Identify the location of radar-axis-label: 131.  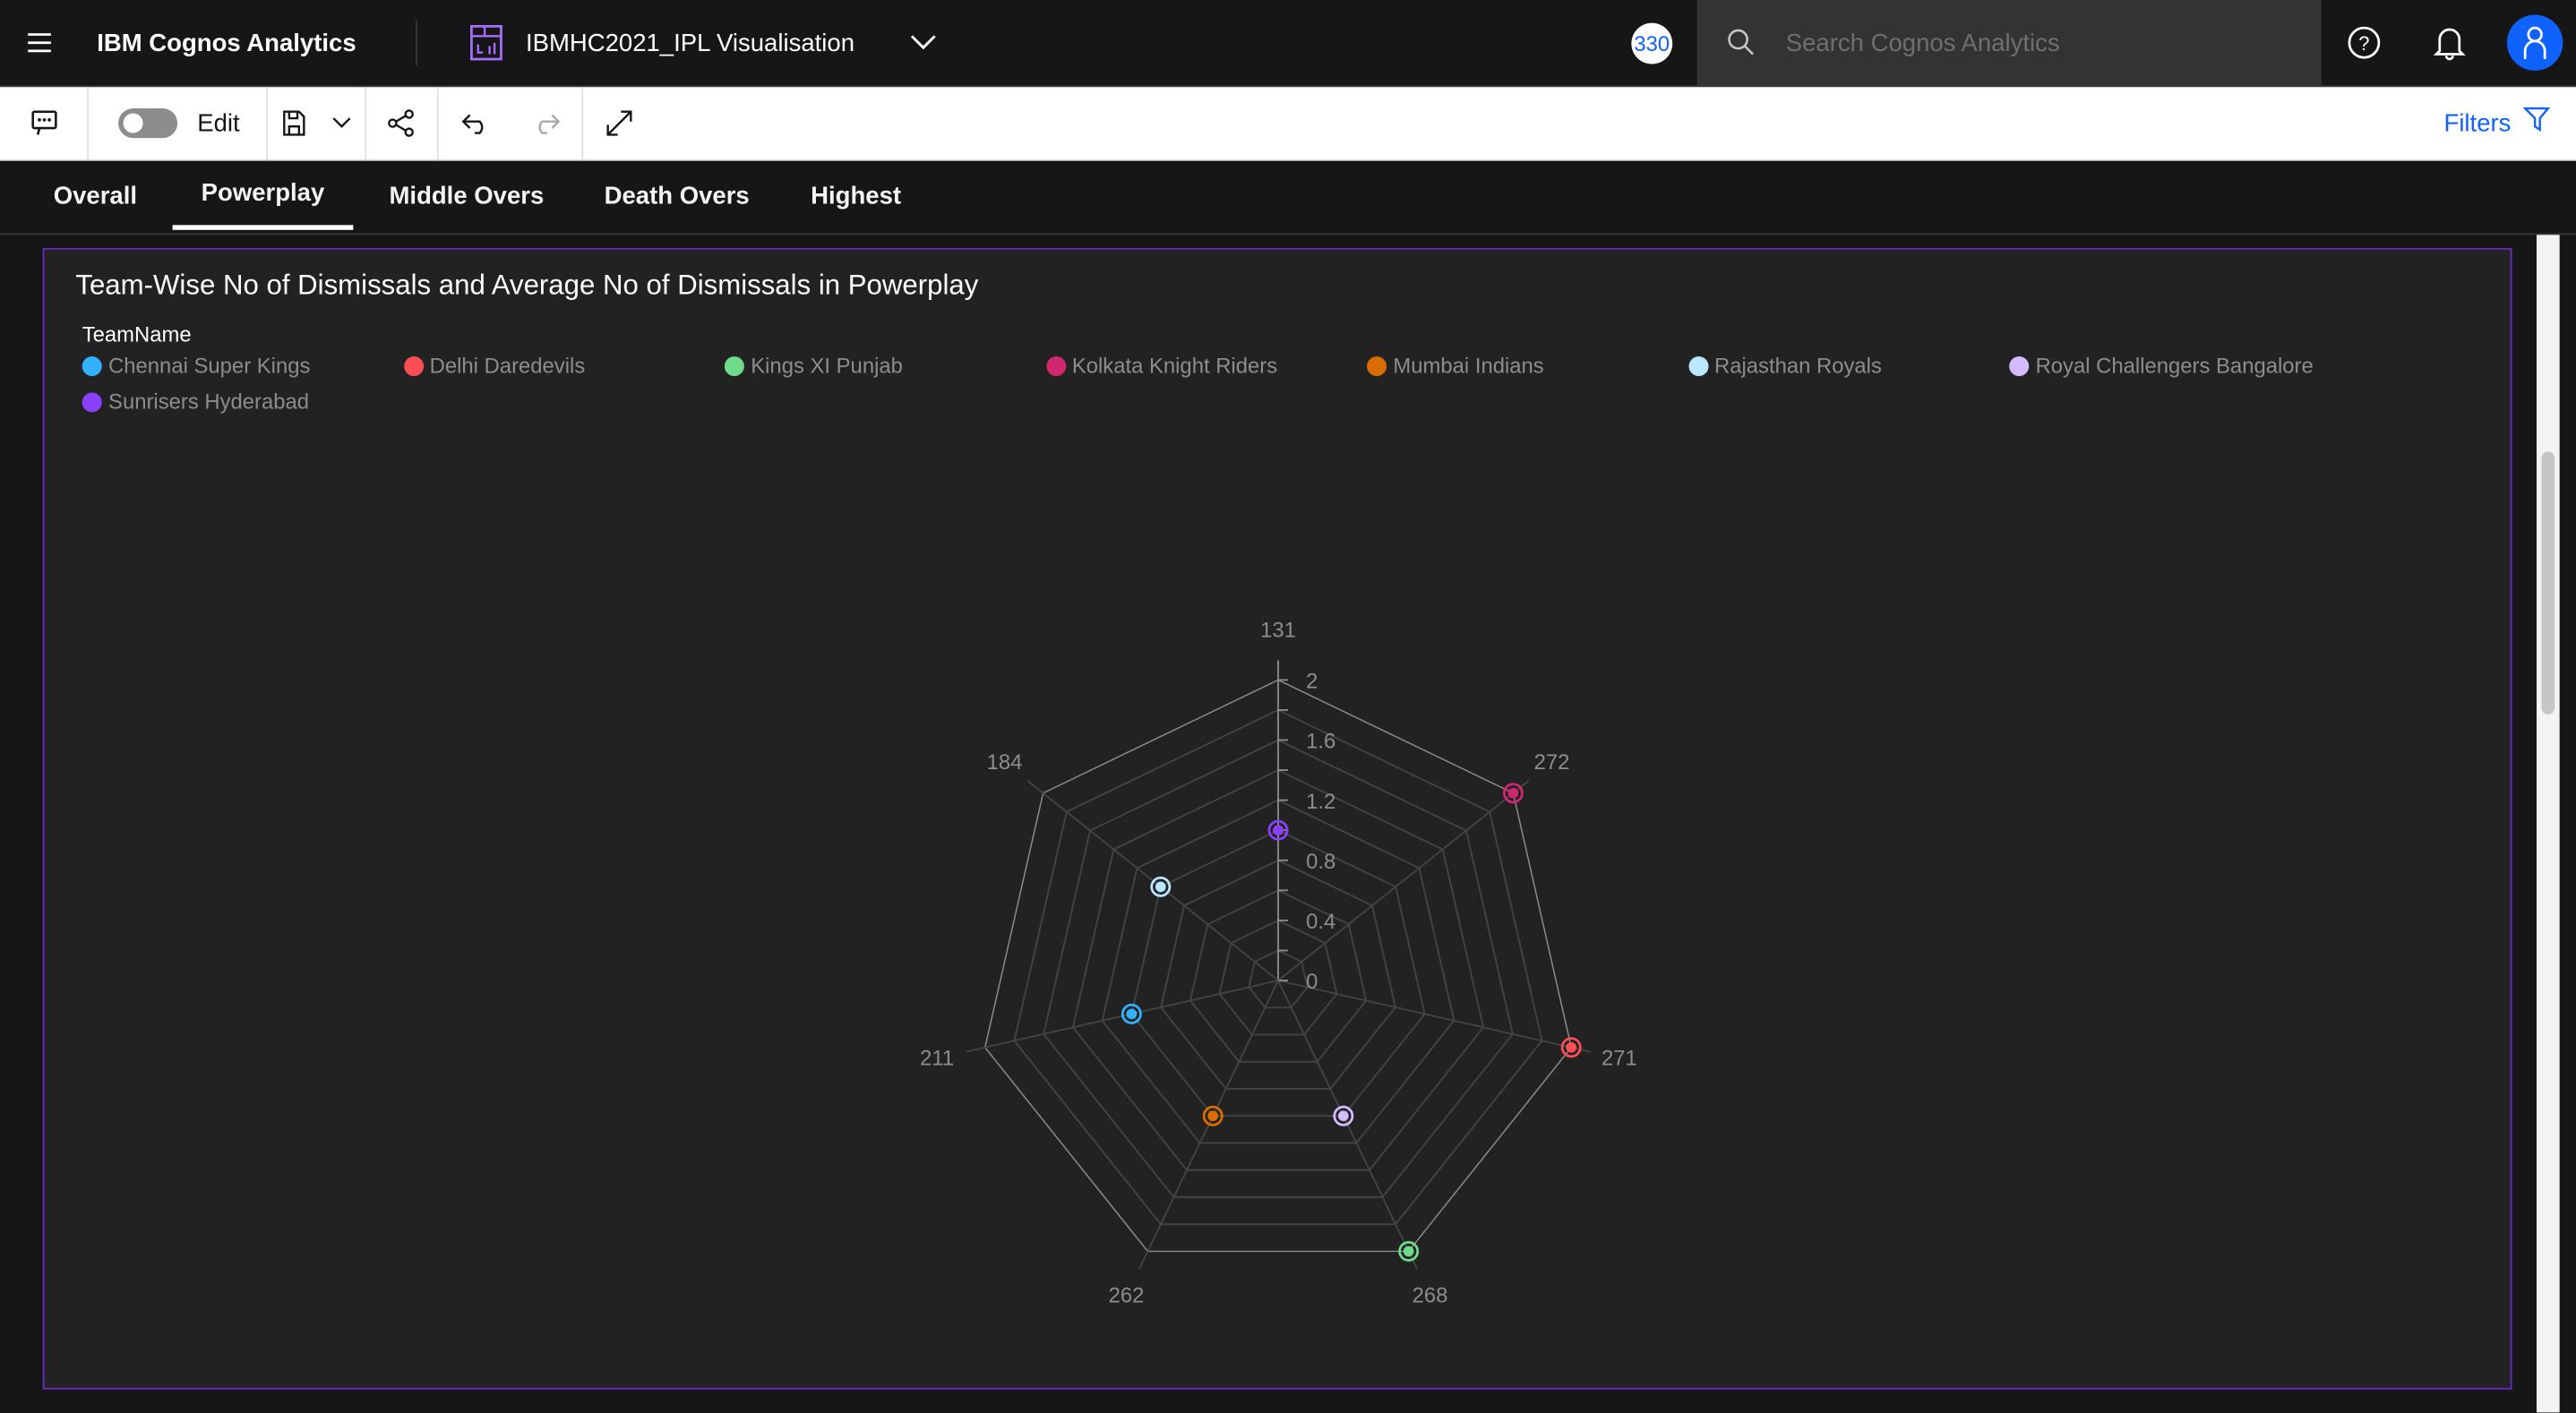
(1278, 631).